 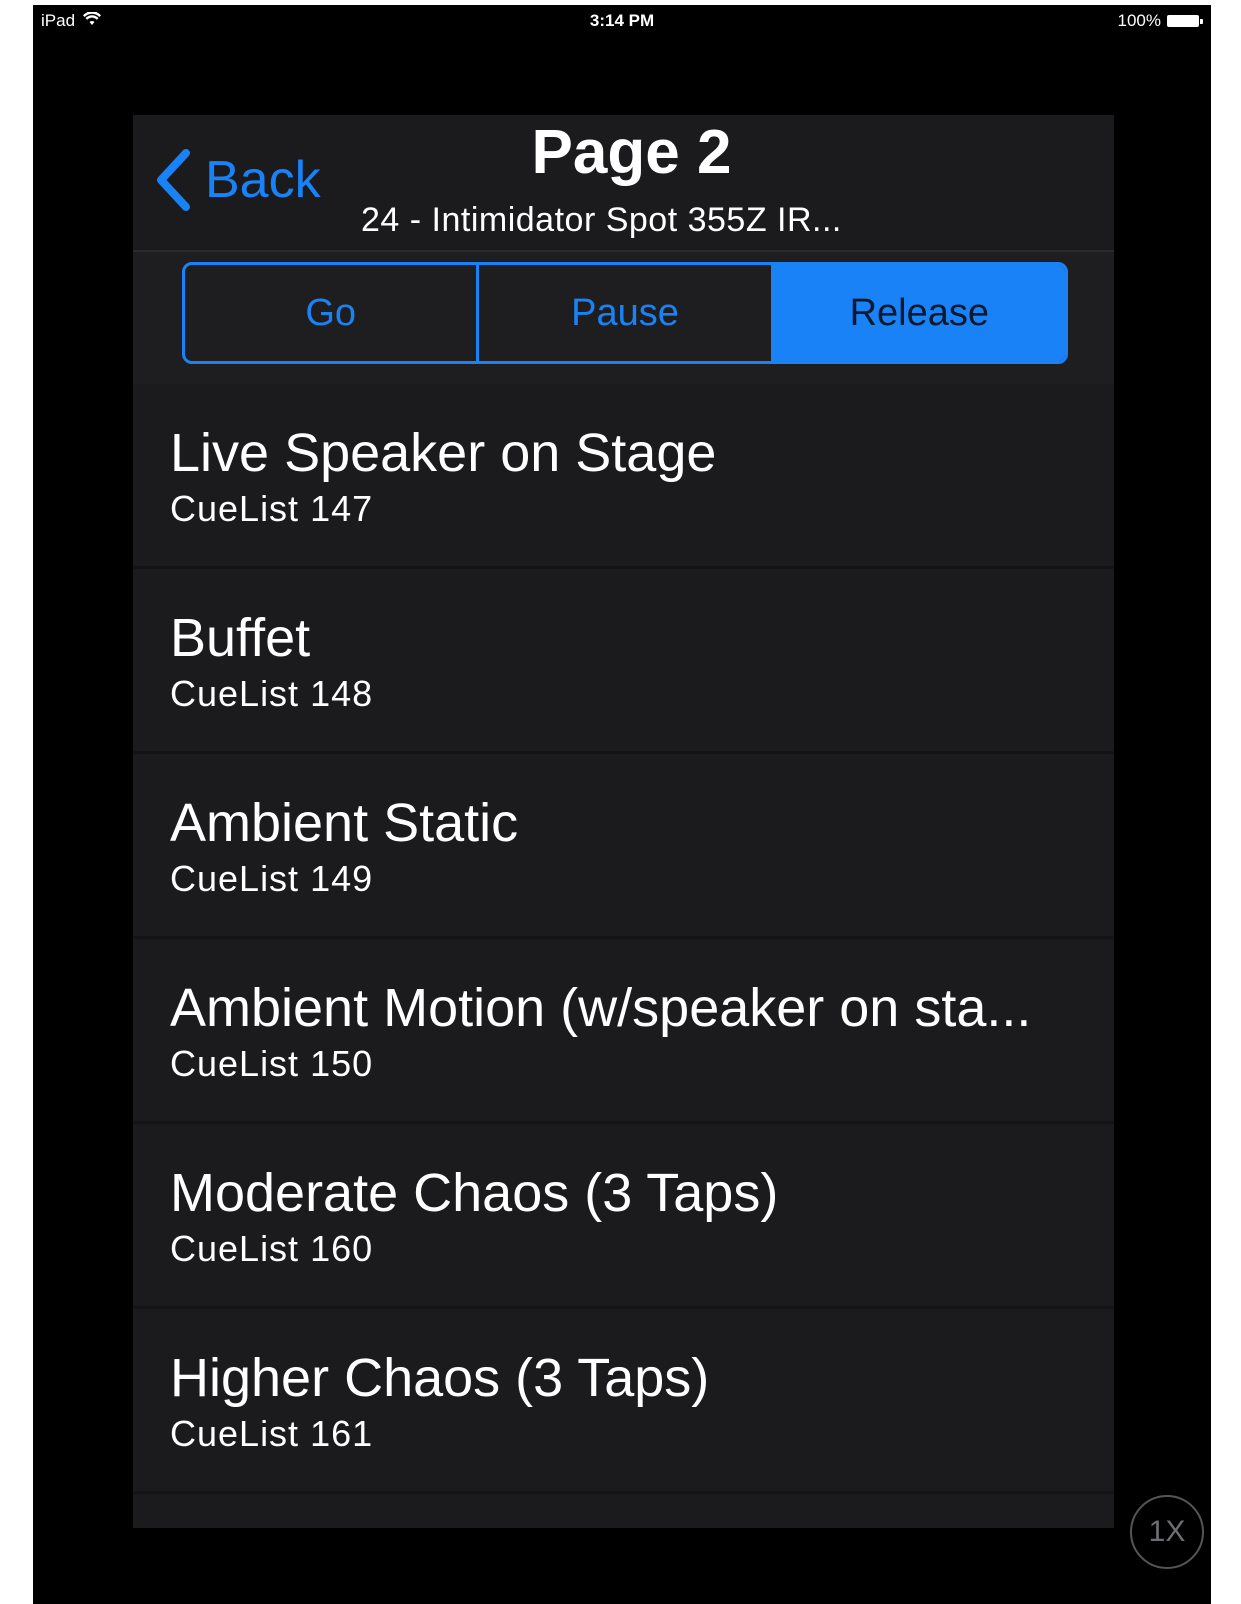 I want to click on list-item: Higher Chaos (3 Taps) CueList 161, so click(x=623, y=1401).